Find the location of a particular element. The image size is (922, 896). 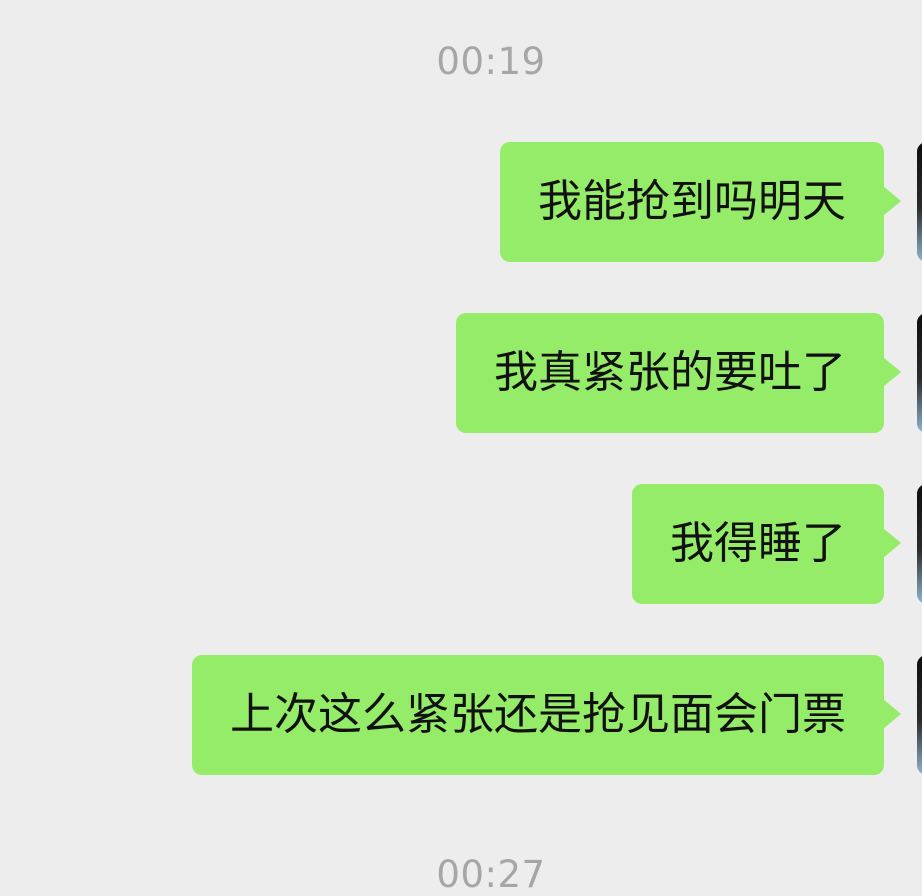

outgoing-message-bubble: 我真紧张的要吐了 is located at coordinates (678, 373).